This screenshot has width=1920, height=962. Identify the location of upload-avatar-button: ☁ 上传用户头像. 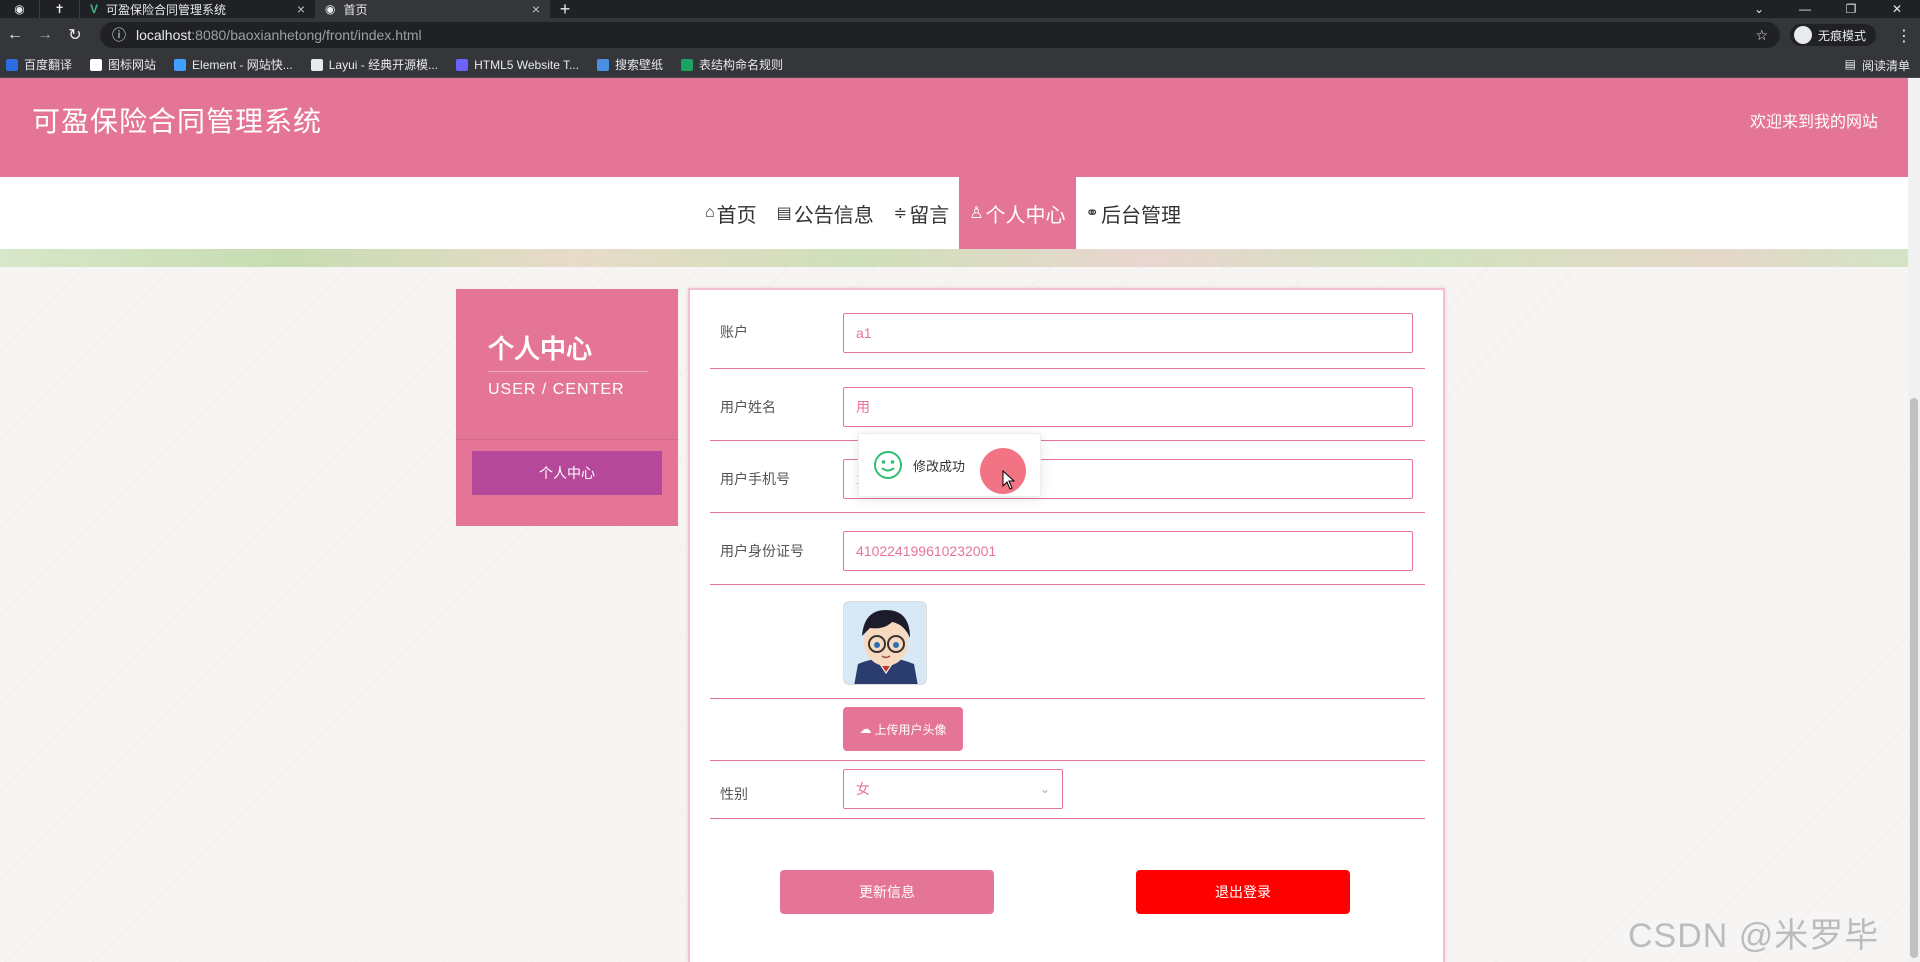
(903, 729).